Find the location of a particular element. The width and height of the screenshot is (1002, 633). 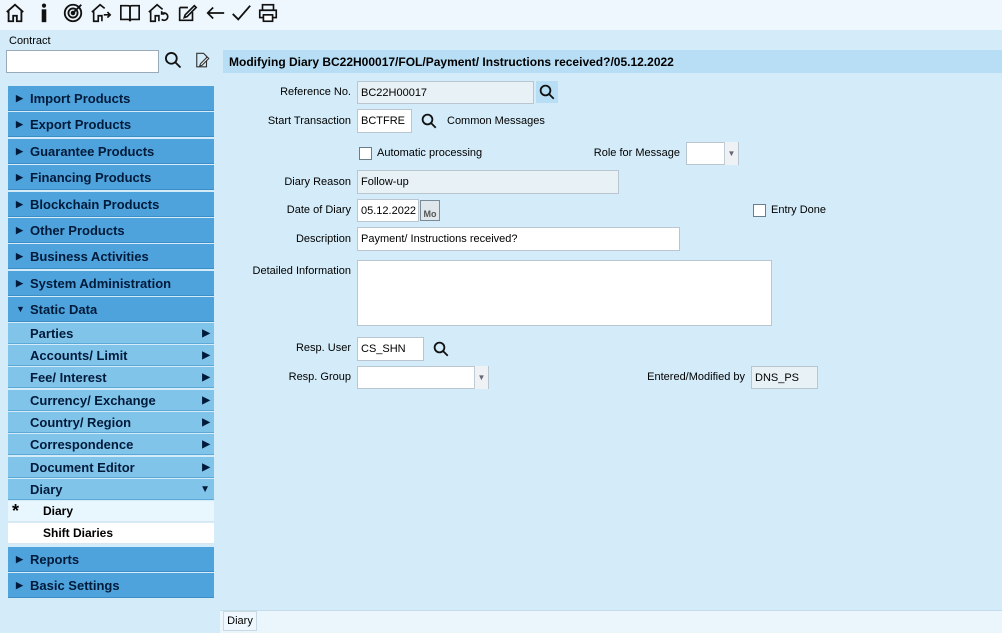

menu-financing-products: ▶ Financing Products is located at coordinates (111, 177).